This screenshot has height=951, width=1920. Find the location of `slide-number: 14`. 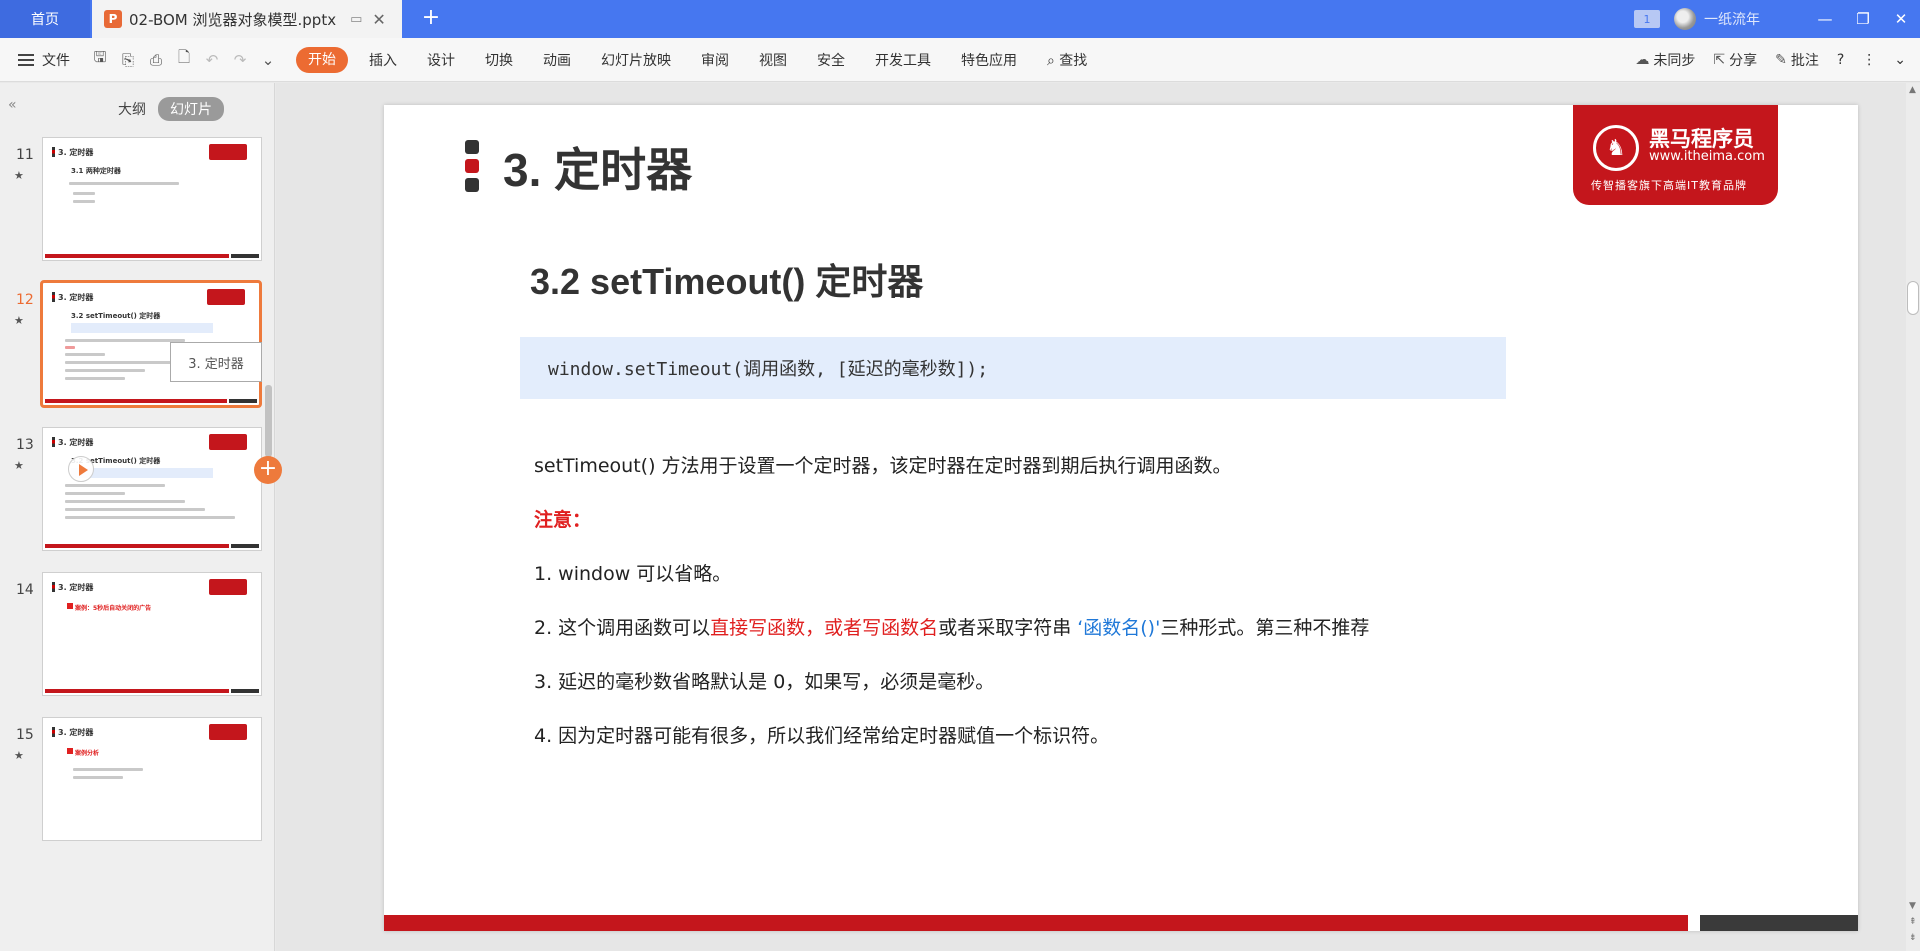

slide-number: 14 is located at coordinates (25, 590).